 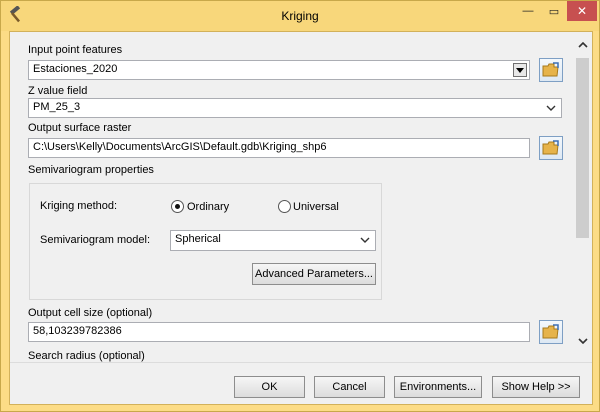 I want to click on semivariogram-model-dropdown: Spherical, so click(x=273, y=240).